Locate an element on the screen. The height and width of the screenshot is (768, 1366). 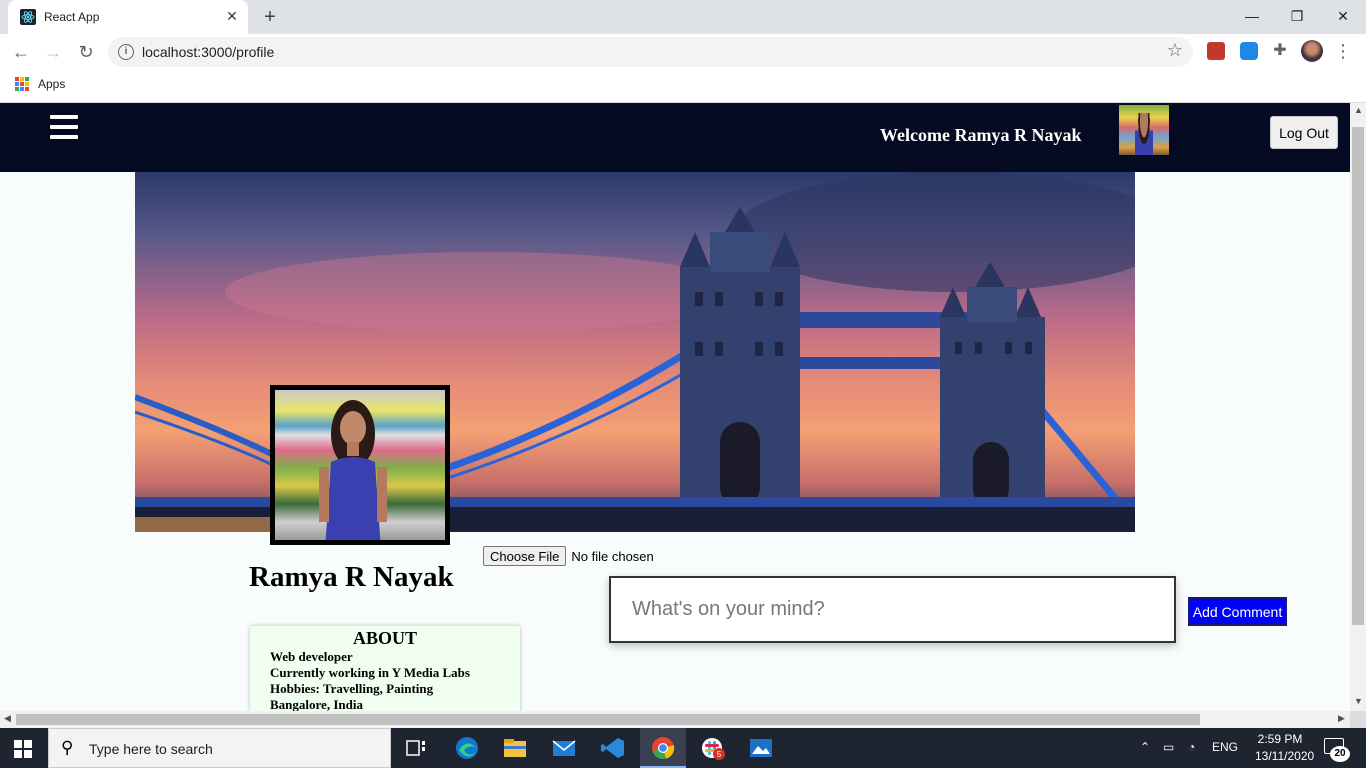
apps-grid-icon is located at coordinates (22, 84).